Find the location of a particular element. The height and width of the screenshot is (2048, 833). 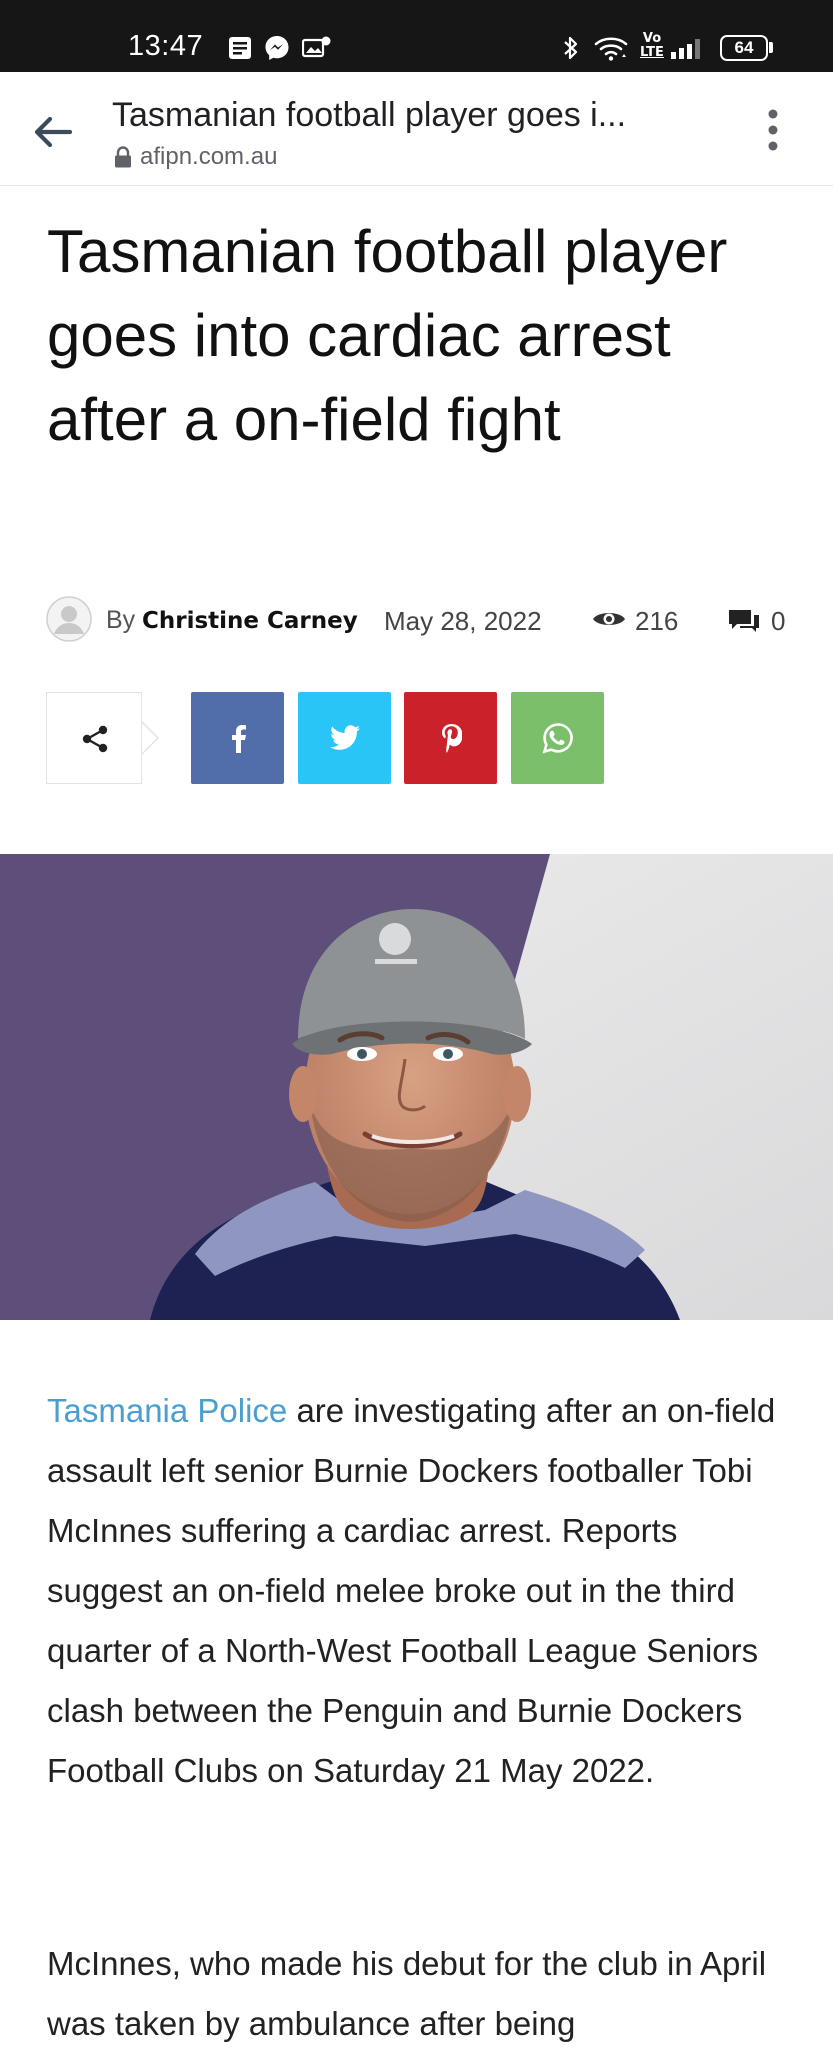

messenger-icon is located at coordinates (277, 48).